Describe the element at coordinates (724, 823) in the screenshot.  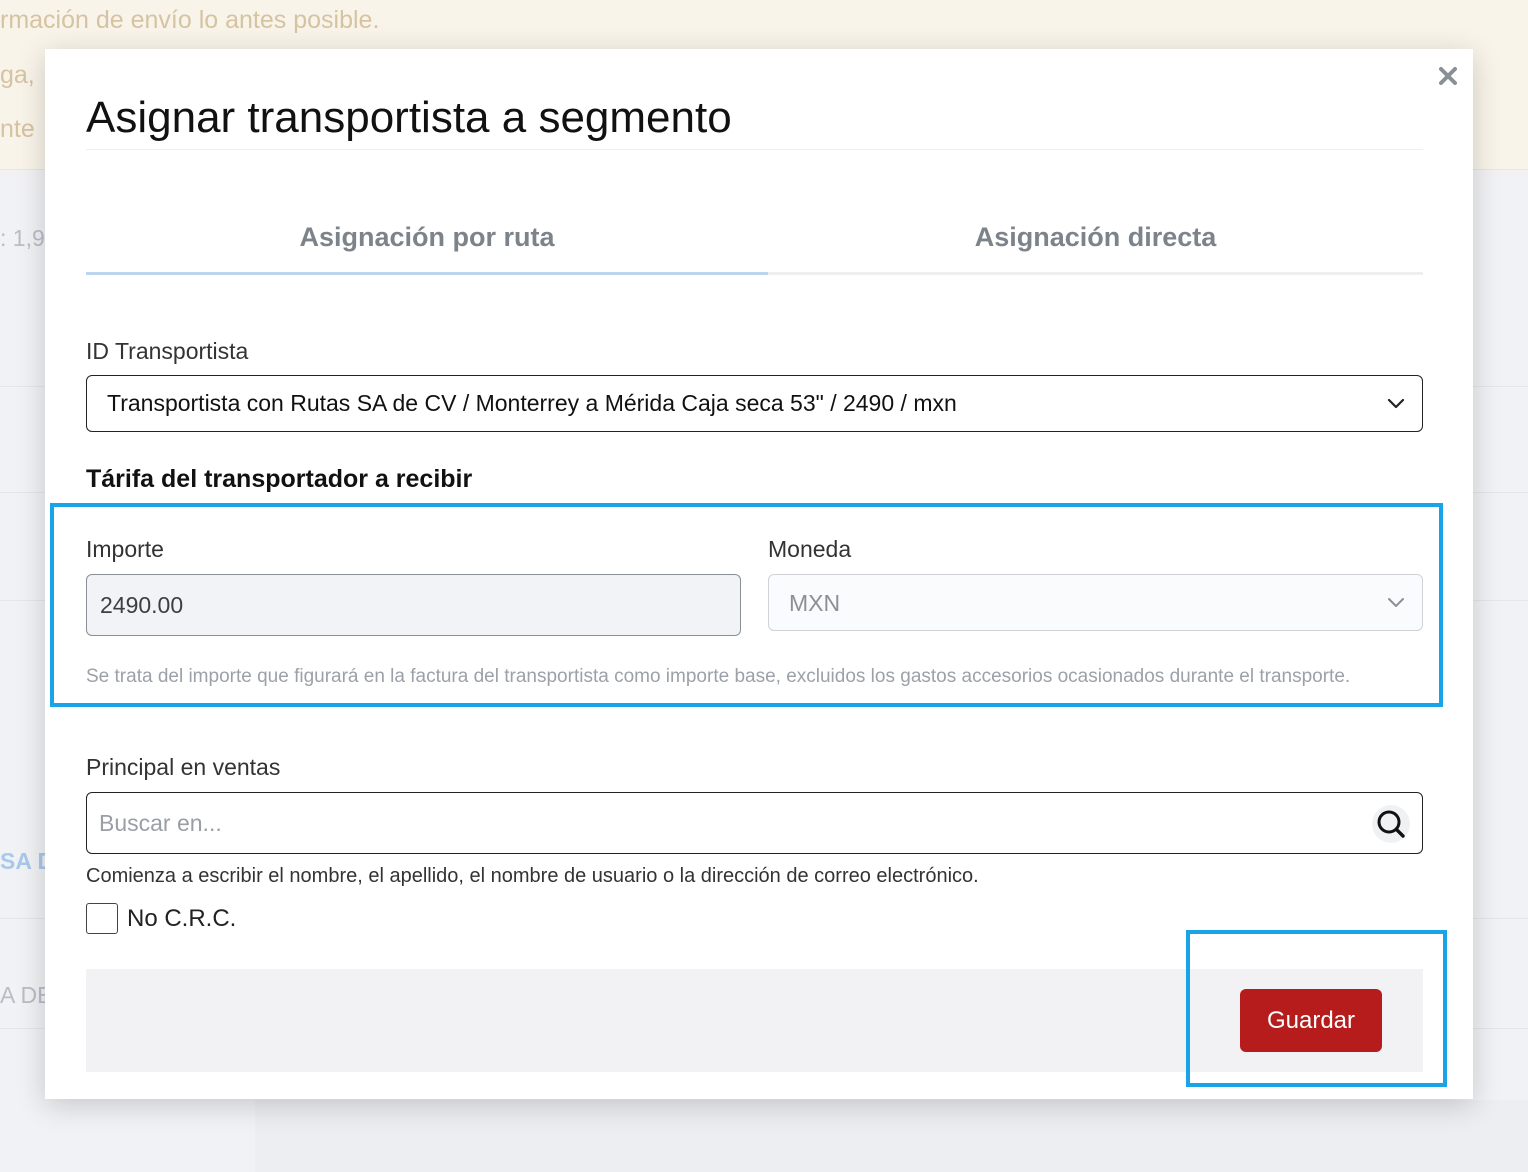
I see `sales-lead-search-input` at that location.